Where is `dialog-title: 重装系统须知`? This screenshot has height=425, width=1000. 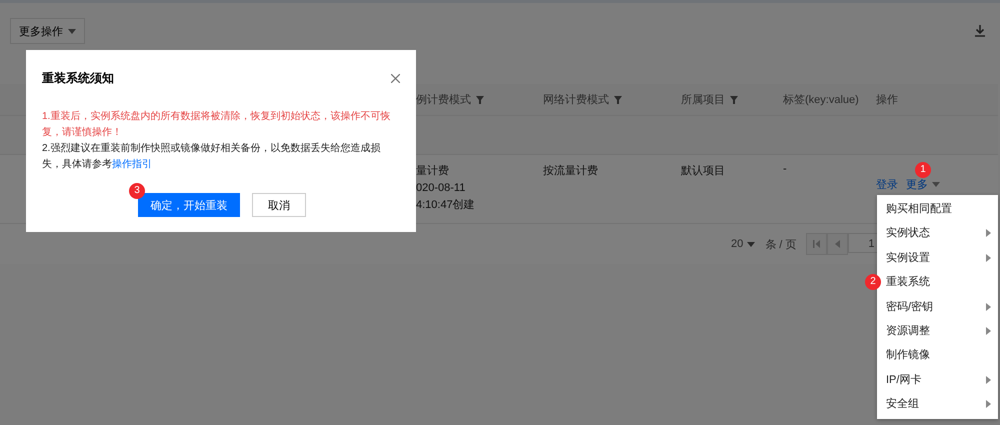 dialog-title: 重装系统须知 is located at coordinates (78, 78).